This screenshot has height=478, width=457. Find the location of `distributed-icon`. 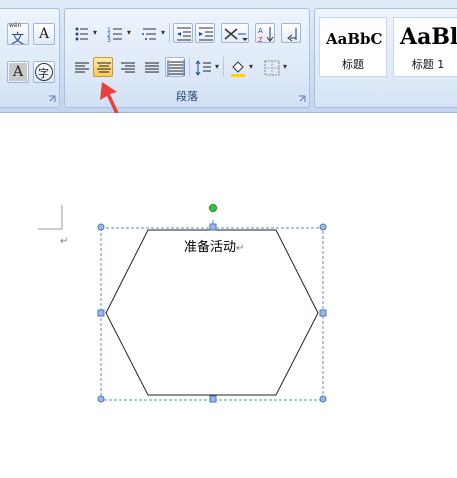

distributed-icon is located at coordinates (176, 68).